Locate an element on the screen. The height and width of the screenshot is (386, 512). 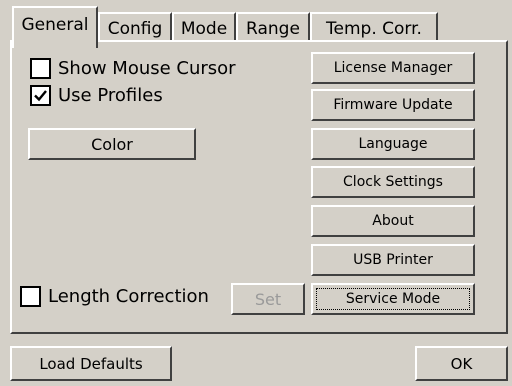
checkmark-icon is located at coordinates (40, 96).